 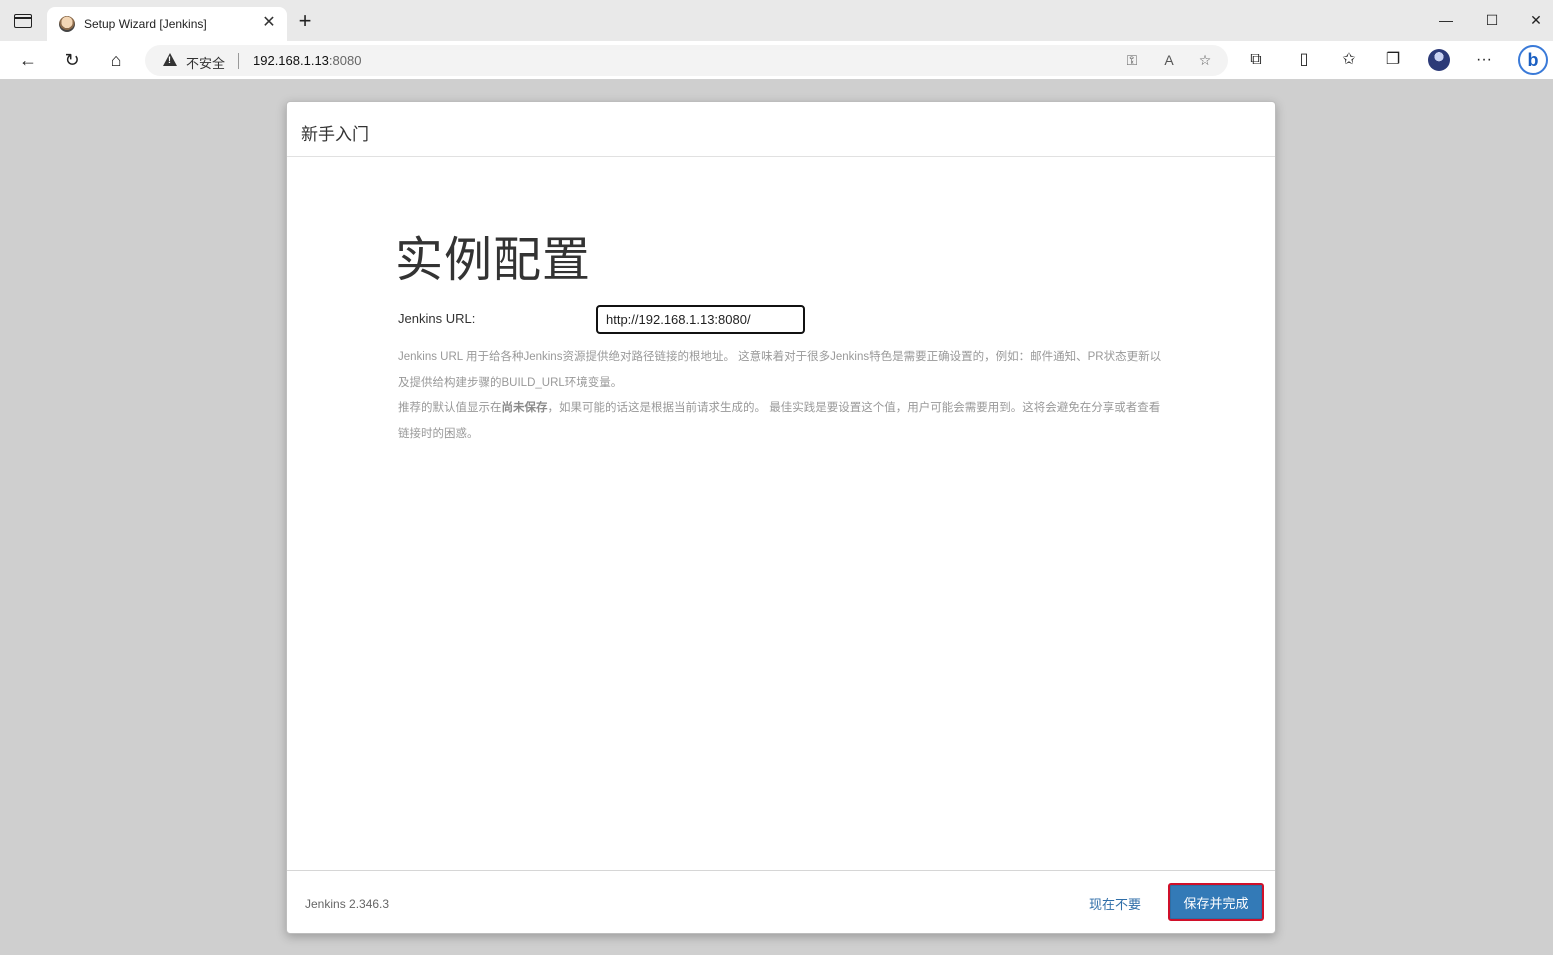 I want to click on address-bar: 不安全 192.168.1.13:8080 ⚿ A ☆, so click(x=686, y=60).